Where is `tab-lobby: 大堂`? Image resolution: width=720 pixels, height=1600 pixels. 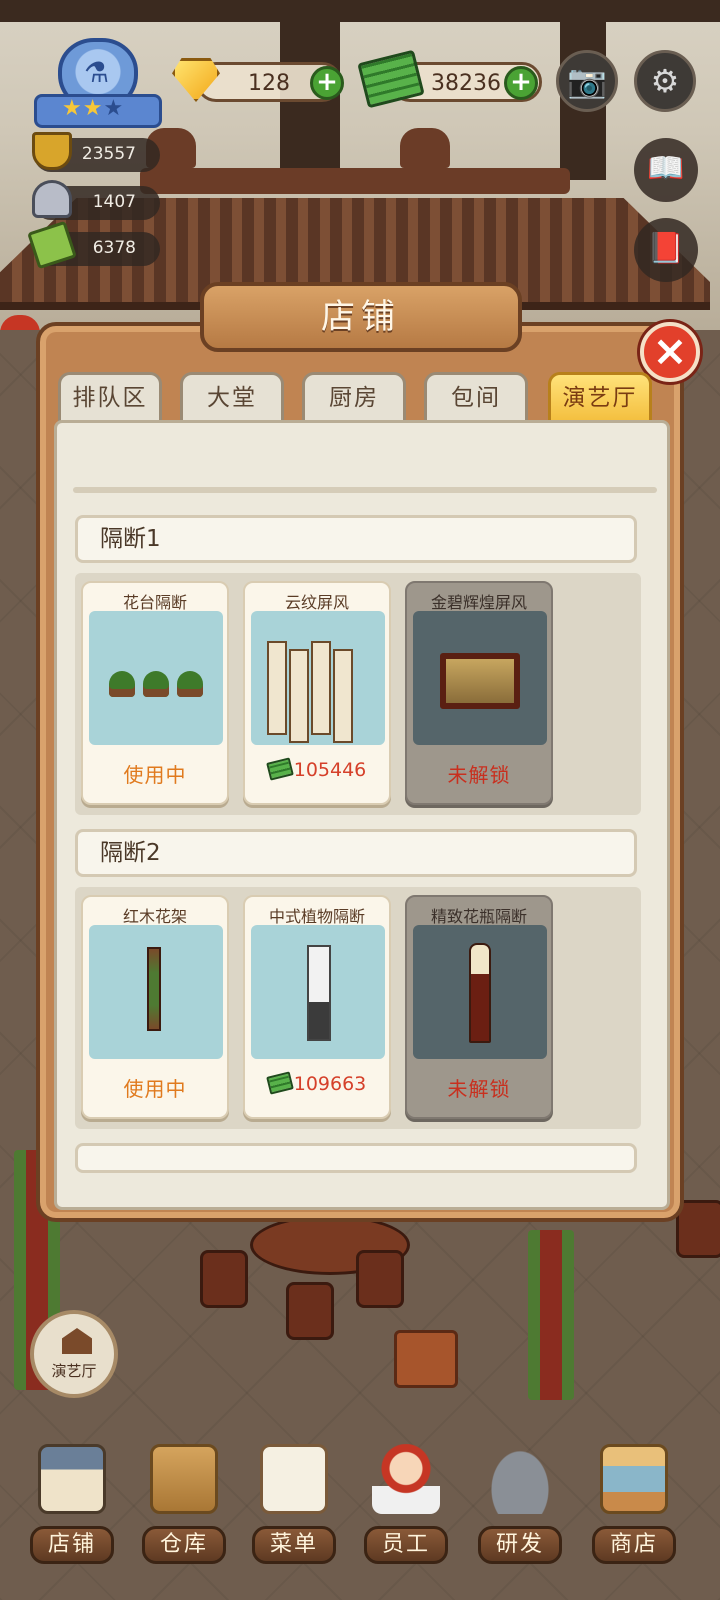
tab-lobby: 大堂 is located at coordinates (232, 398).